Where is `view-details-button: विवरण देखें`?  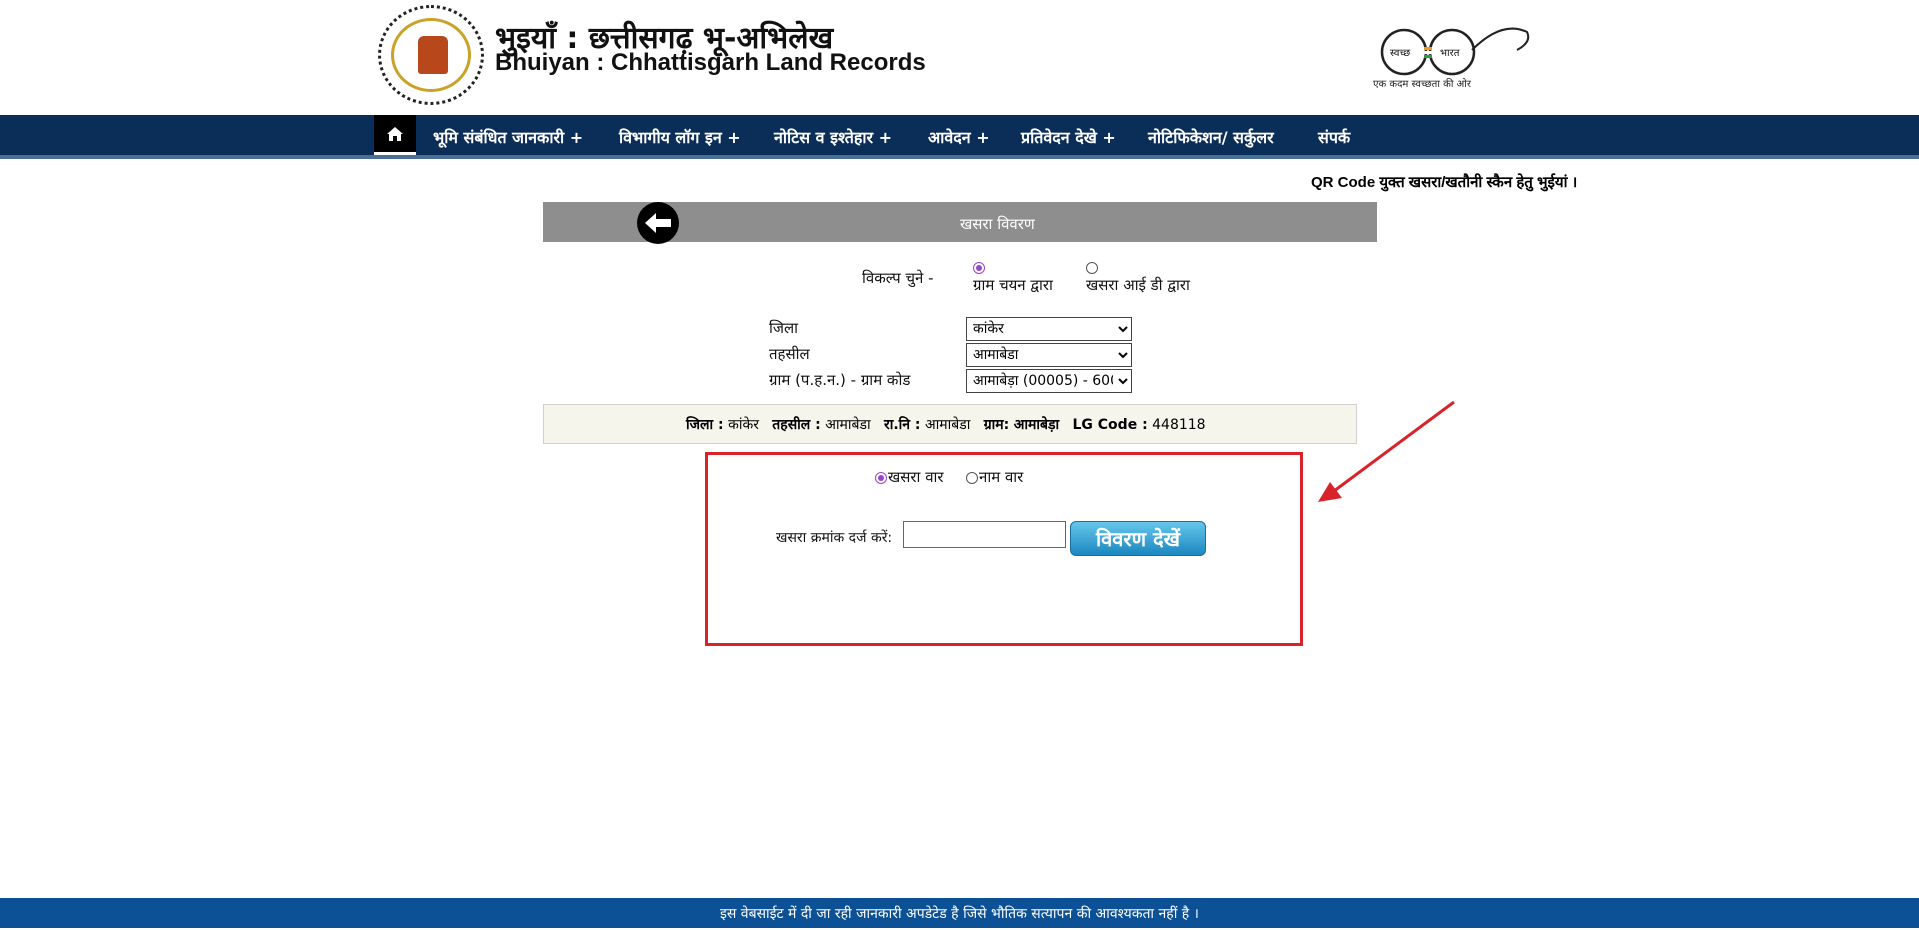 view-details-button: विवरण देखें is located at coordinates (1138, 538).